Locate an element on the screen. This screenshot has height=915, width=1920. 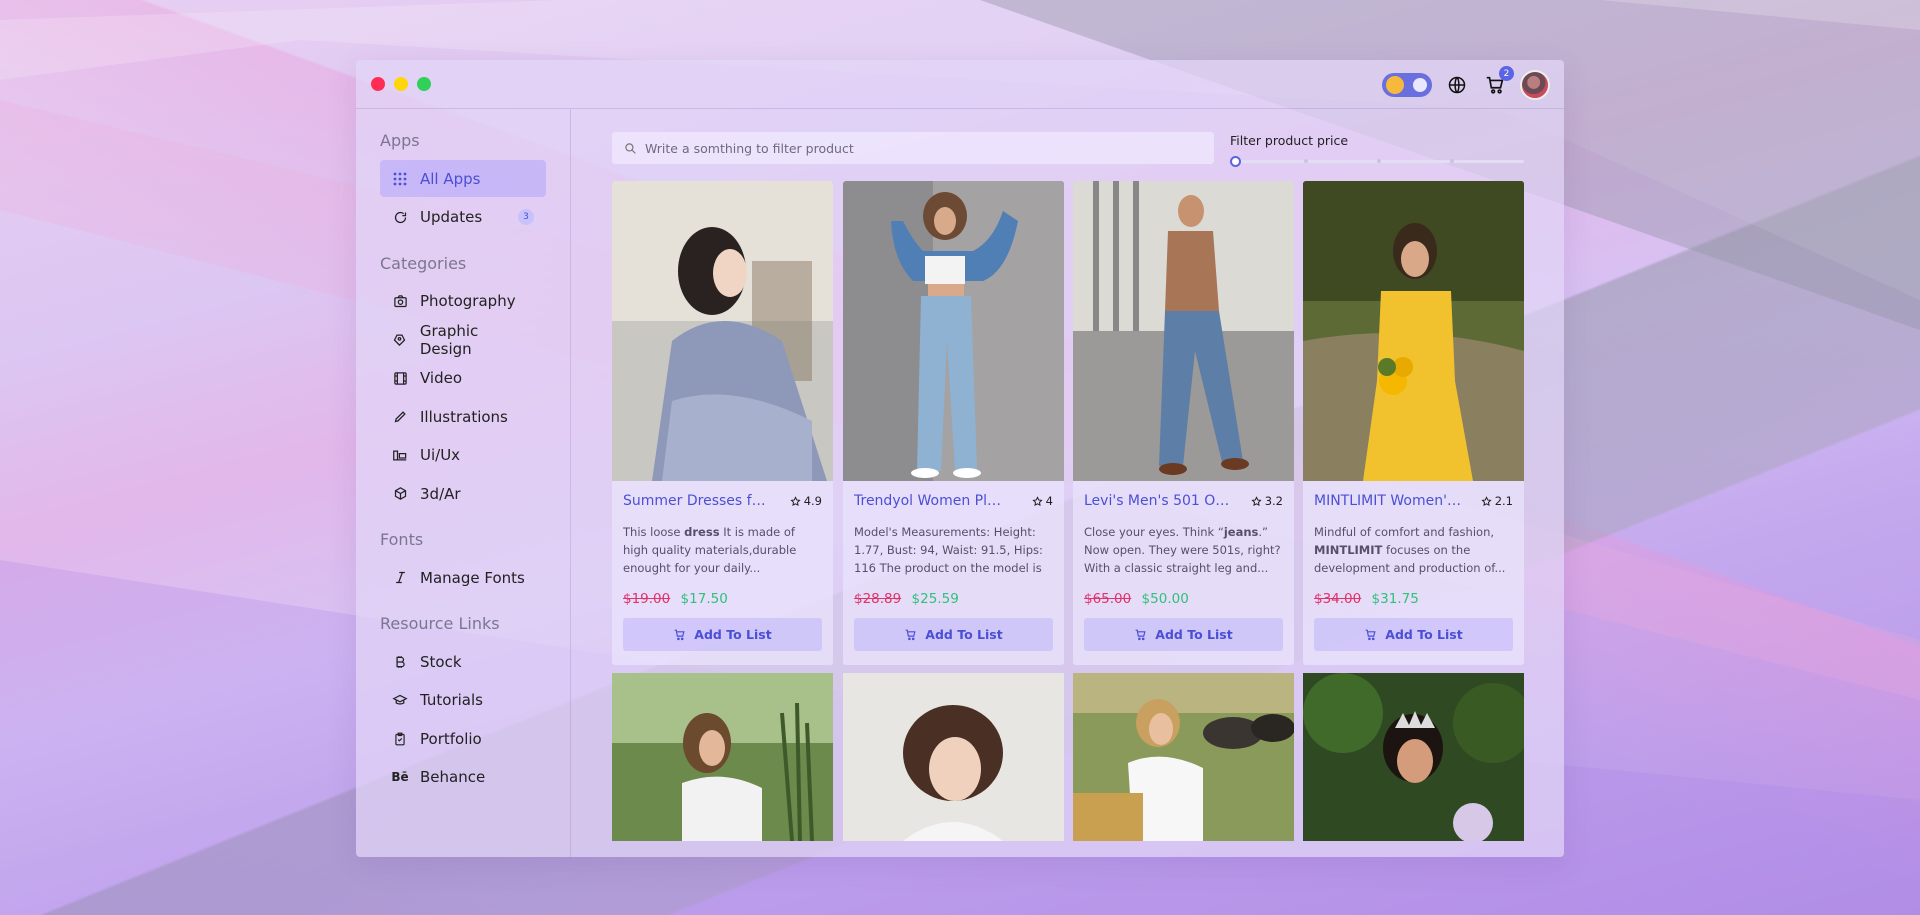
sidebar-section-apps: Apps All Apps Updates 3 is located at coordinates (463, 183).